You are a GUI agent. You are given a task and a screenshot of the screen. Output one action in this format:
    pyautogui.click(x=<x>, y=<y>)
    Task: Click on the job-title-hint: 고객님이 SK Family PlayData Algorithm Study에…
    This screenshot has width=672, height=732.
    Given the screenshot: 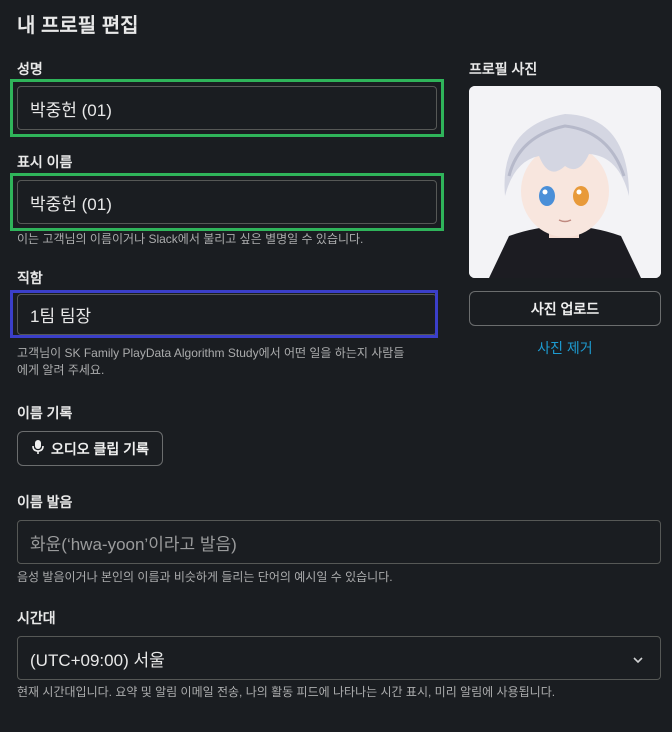 What is the action you would take?
    pyautogui.click(x=210, y=362)
    